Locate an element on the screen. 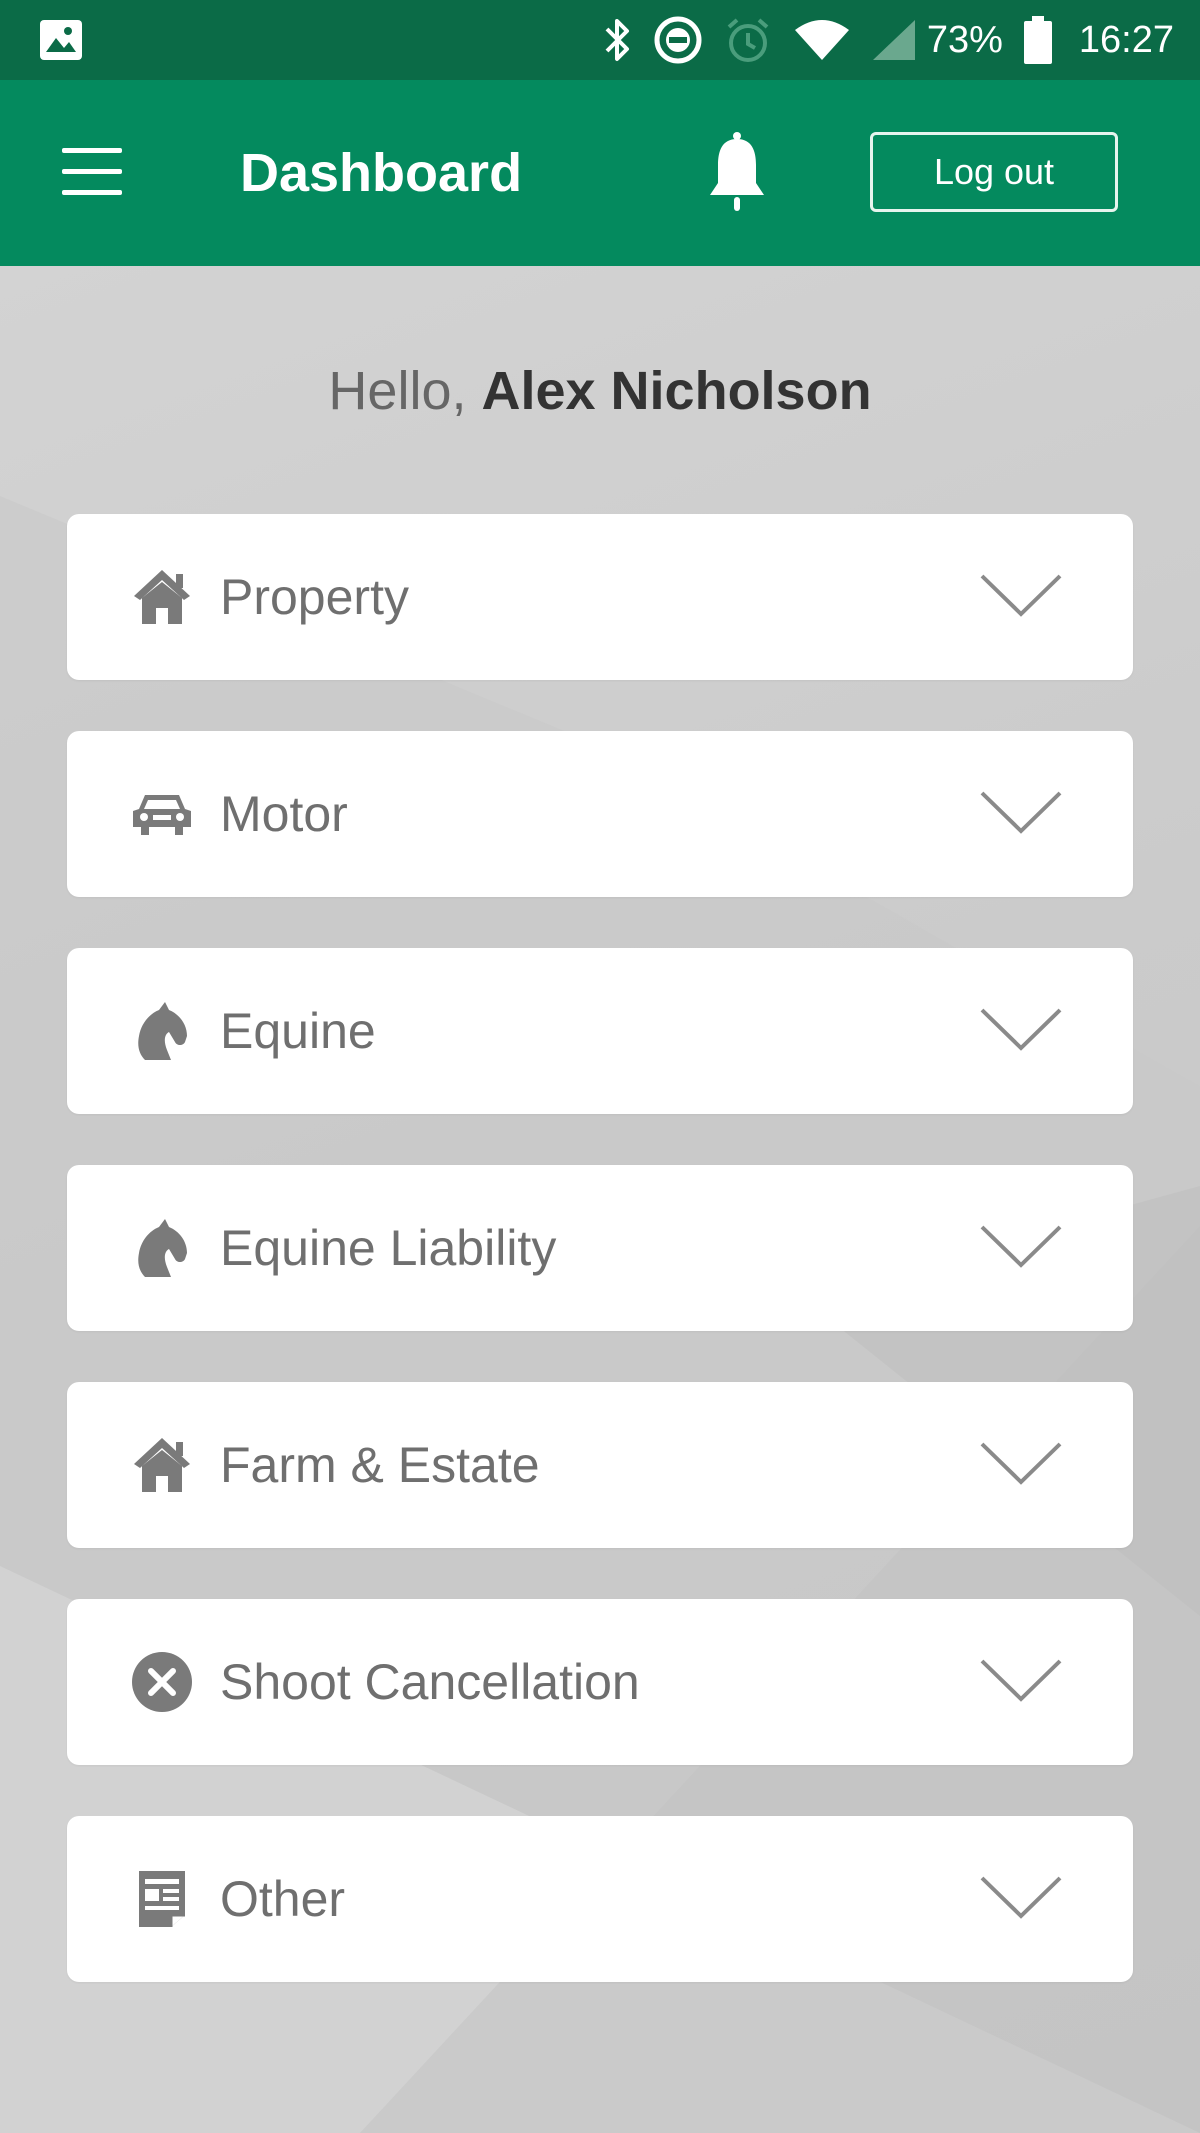 The width and height of the screenshot is (1200, 2133). category-label: Farm & Estate is located at coordinates (380, 1465).